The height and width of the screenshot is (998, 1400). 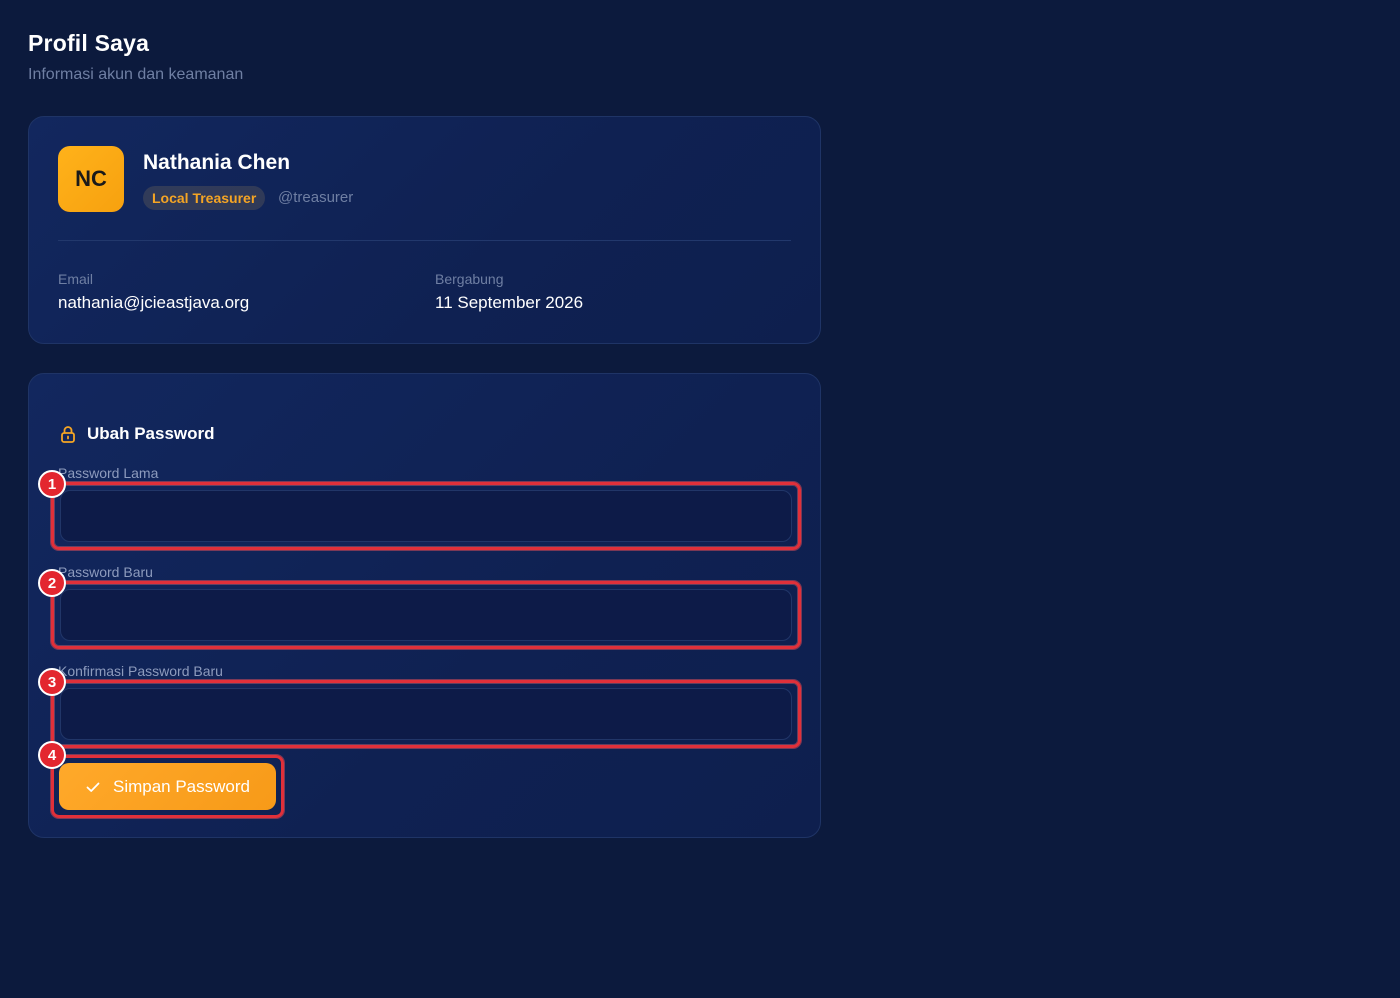 What do you see at coordinates (316, 197) in the screenshot?
I see `username: @treasurer` at bounding box center [316, 197].